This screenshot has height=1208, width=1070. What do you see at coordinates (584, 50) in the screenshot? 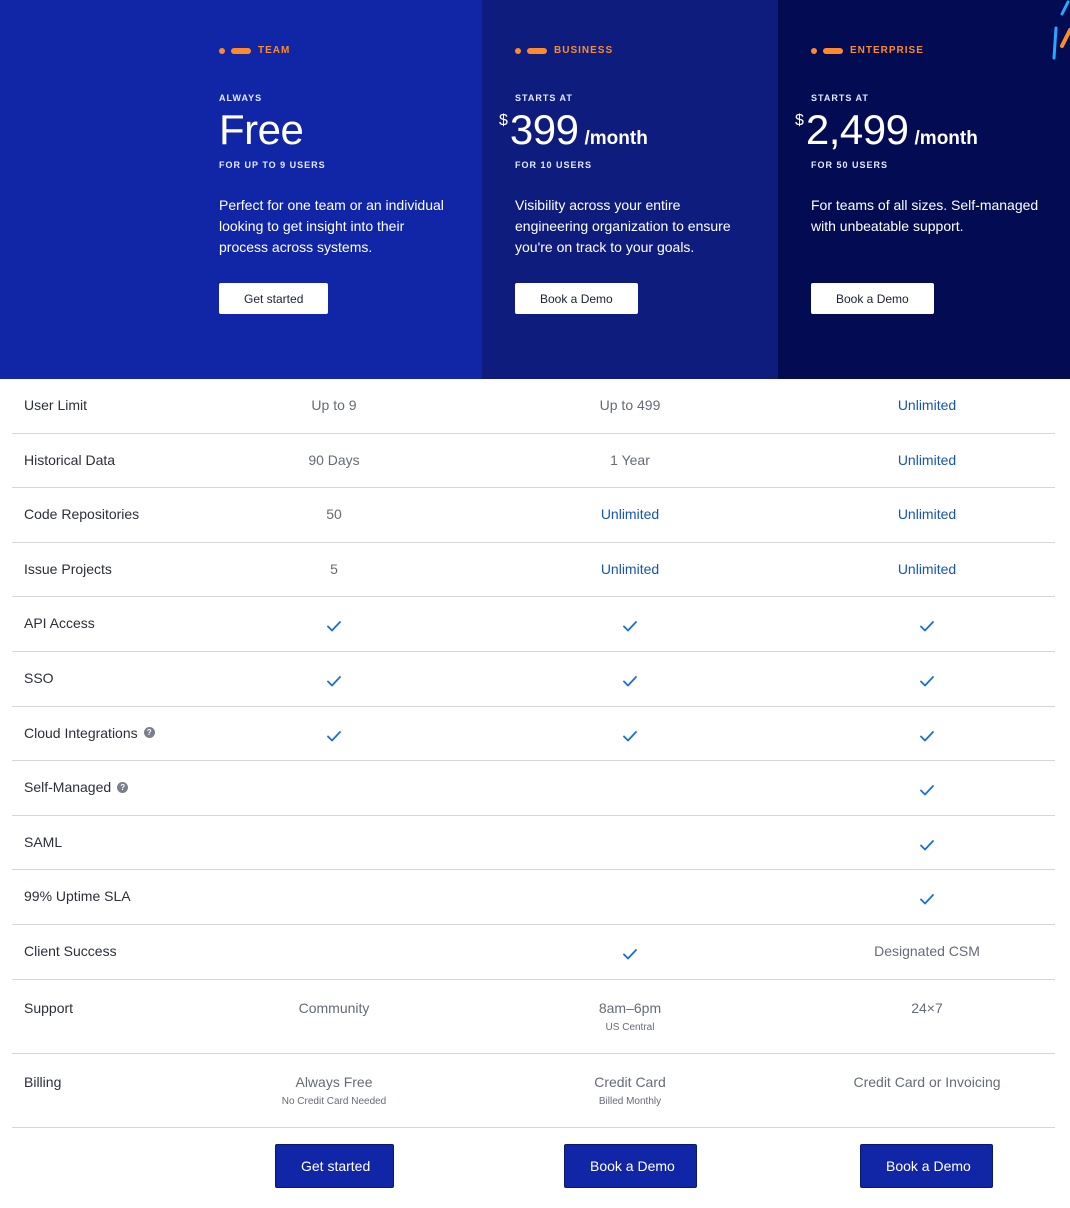
I see `plan-name: BUSINESS` at bounding box center [584, 50].